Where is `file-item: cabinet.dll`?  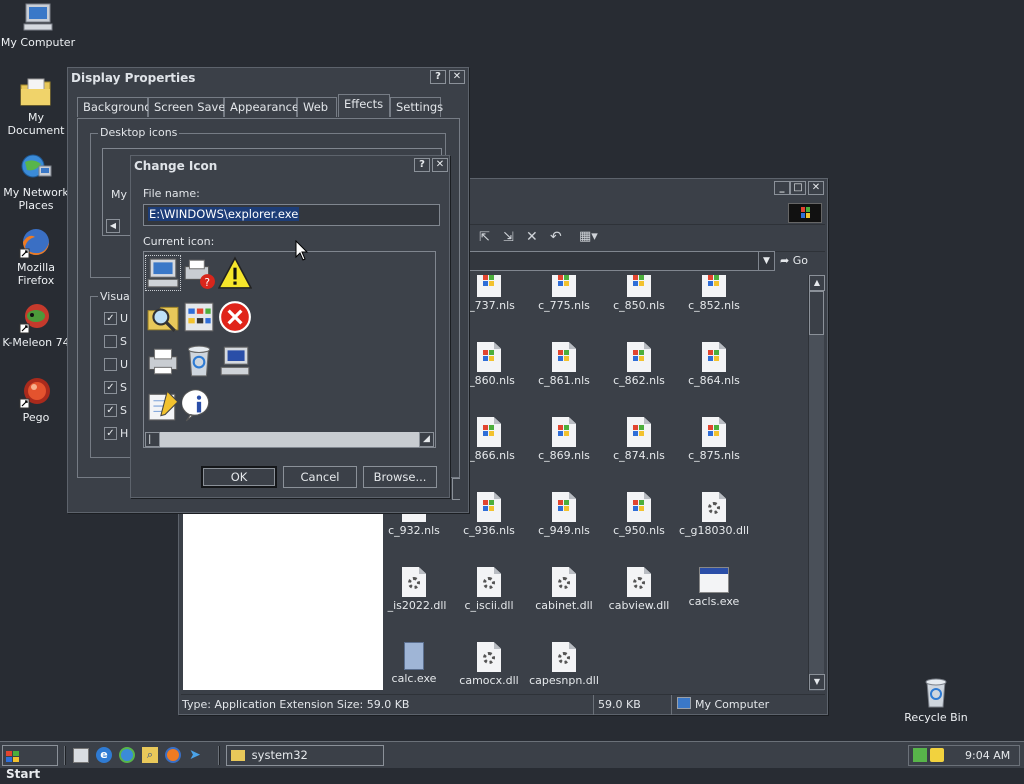 file-item: cabinet.dll is located at coordinates (564, 589).